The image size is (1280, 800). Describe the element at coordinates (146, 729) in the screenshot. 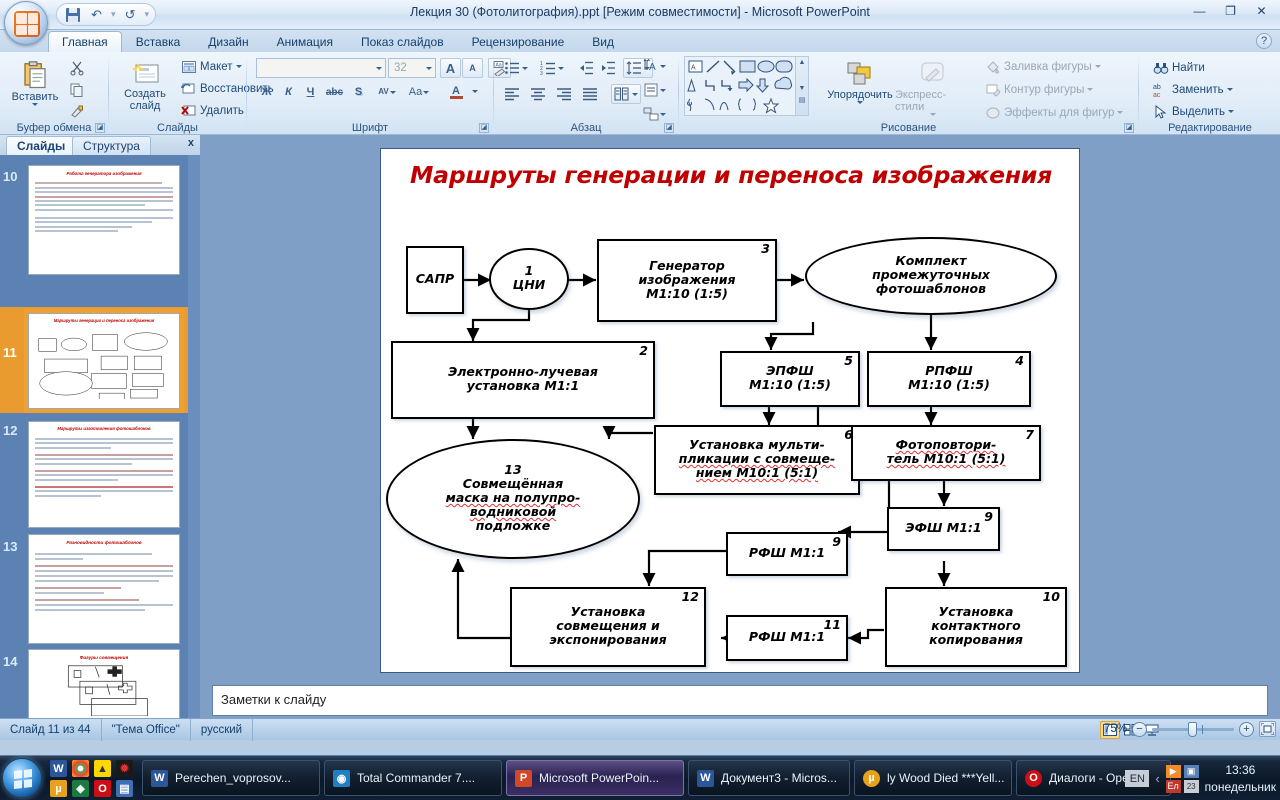

I see `status-theme: "Тема Office"` at that location.